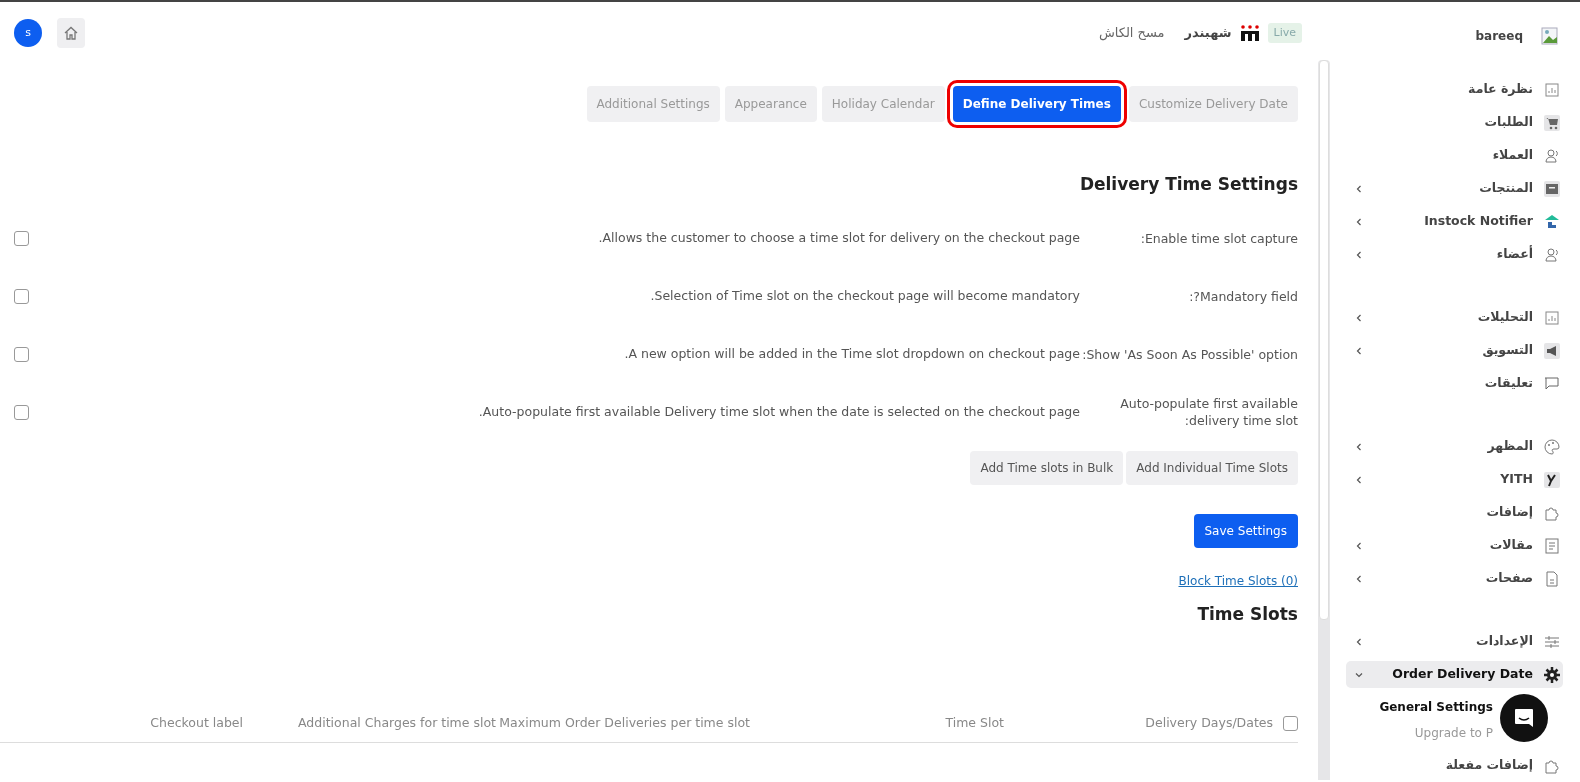 This screenshot has width=1580, height=782. What do you see at coordinates (1245, 531) in the screenshot?
I see `save-button: Save Settings` at bounding box center [1245, 531].